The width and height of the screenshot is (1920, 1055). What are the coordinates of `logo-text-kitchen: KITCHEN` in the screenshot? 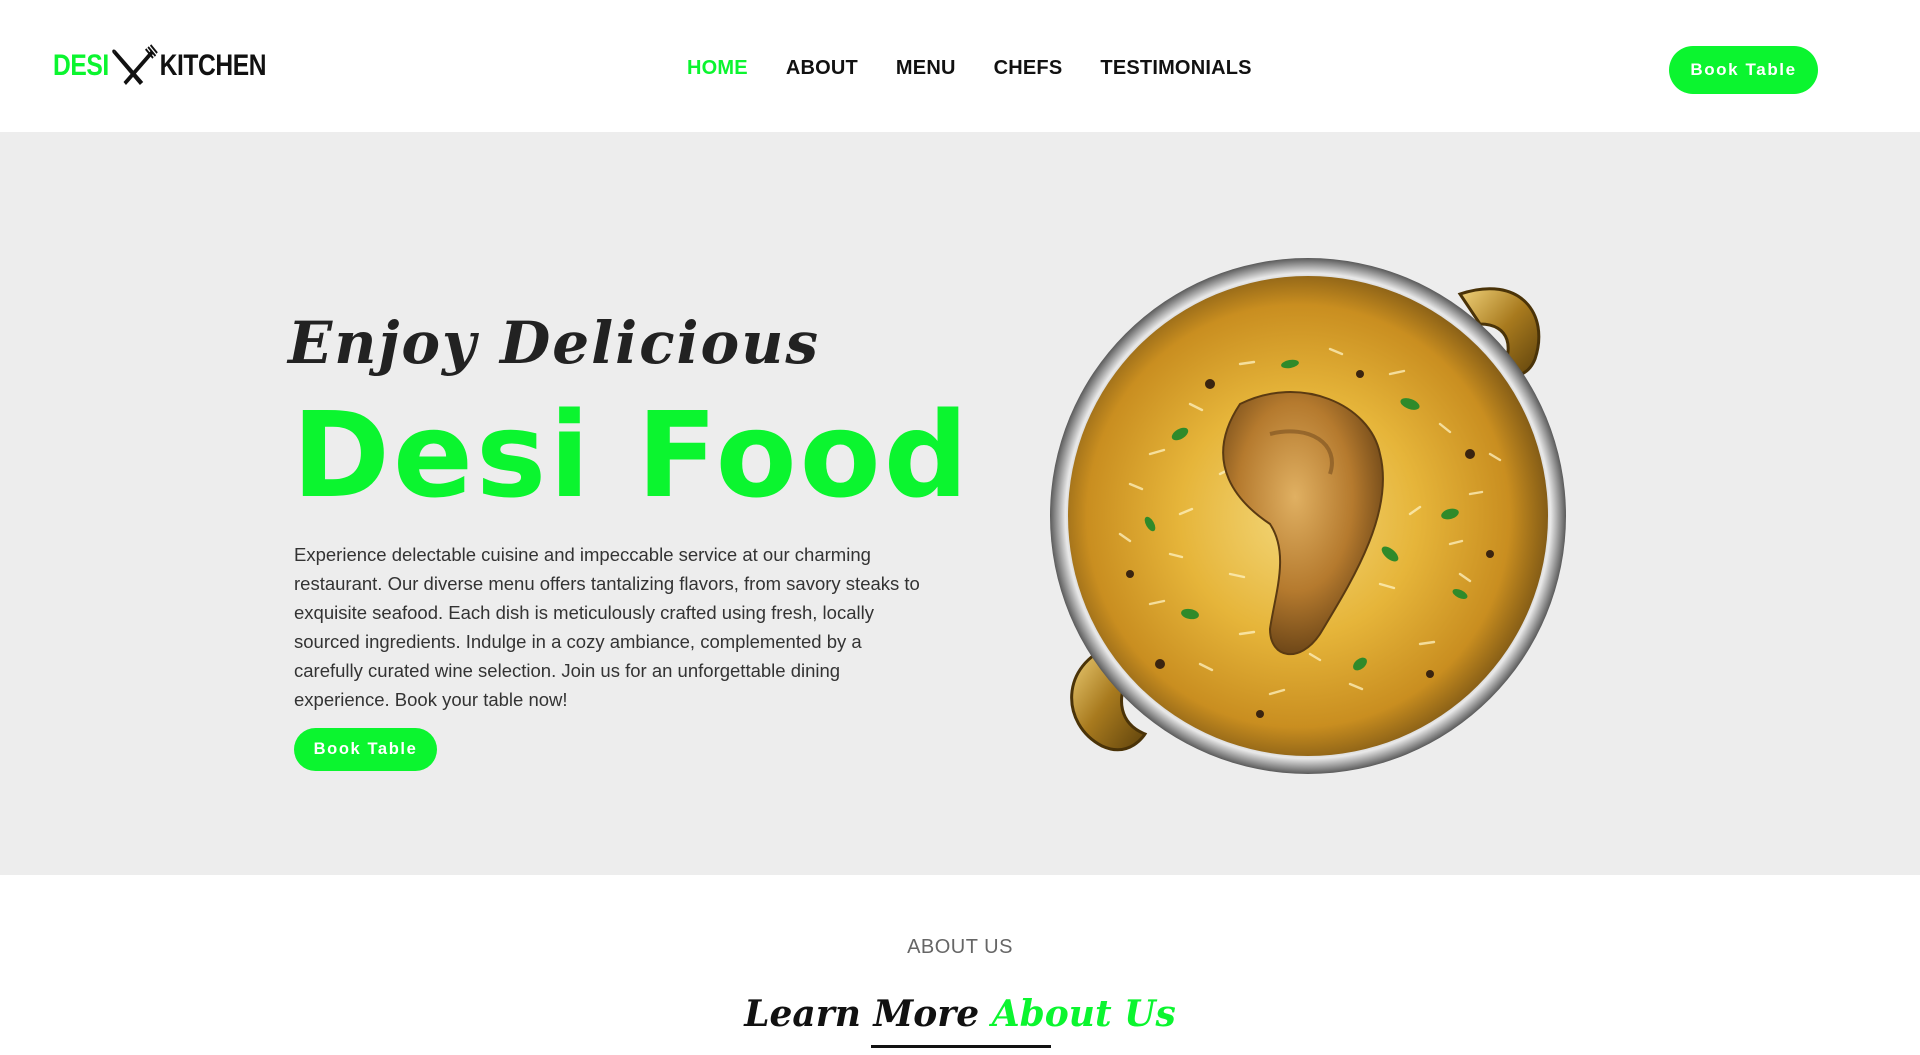 It's located at (213, 65).